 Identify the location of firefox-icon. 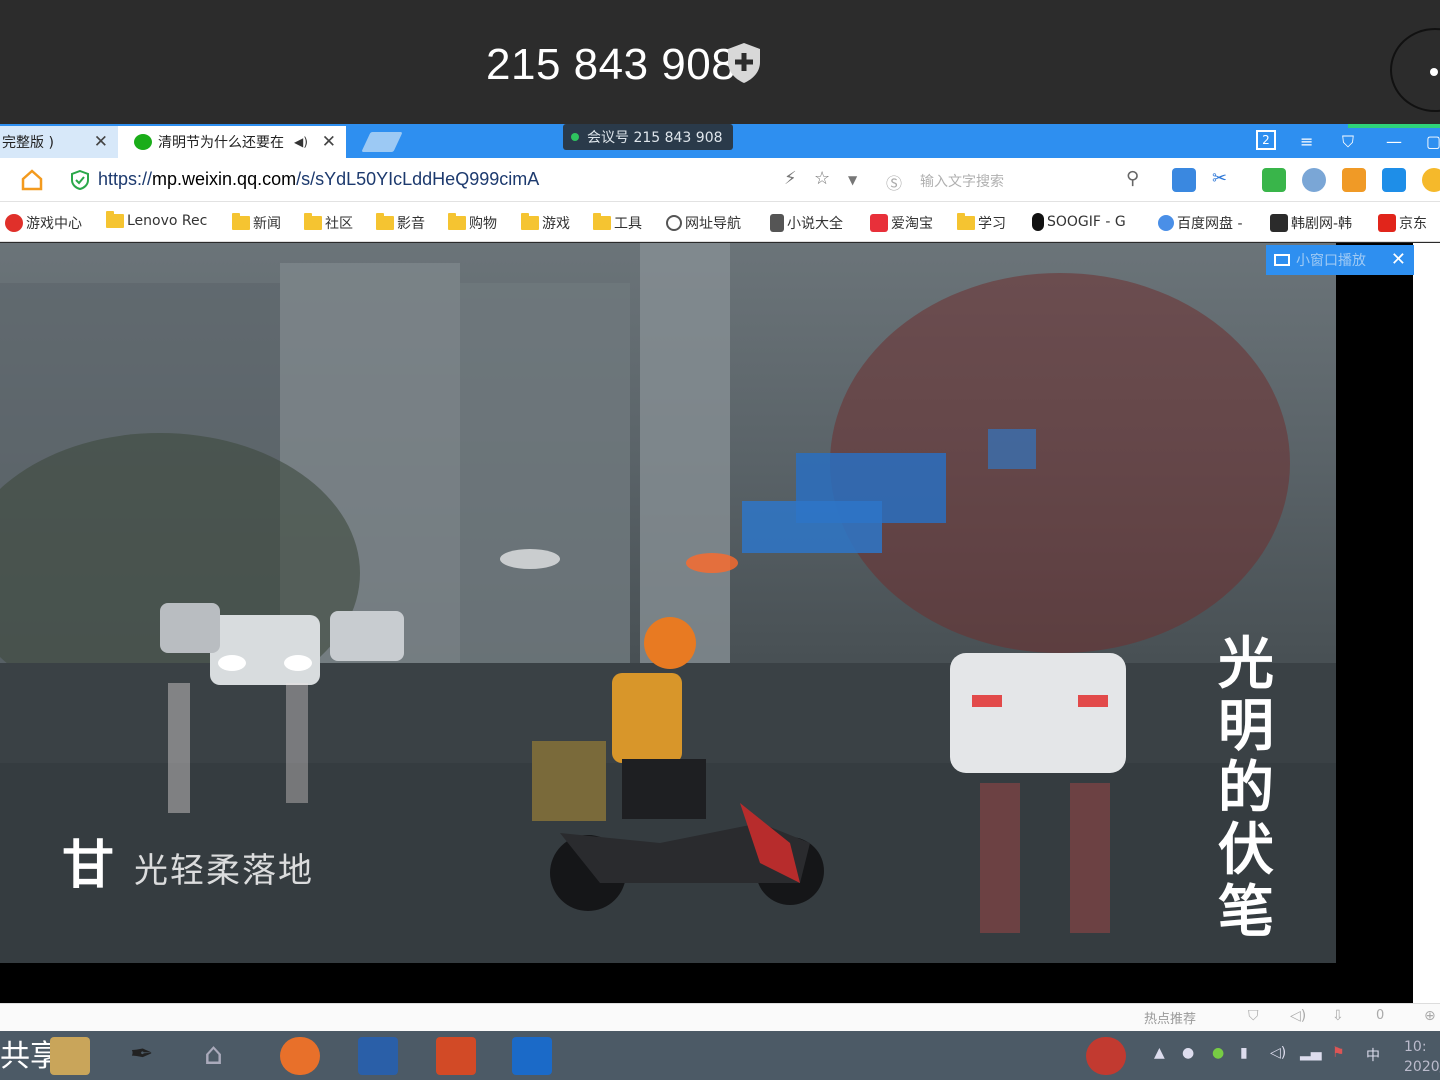
(300, 1056).